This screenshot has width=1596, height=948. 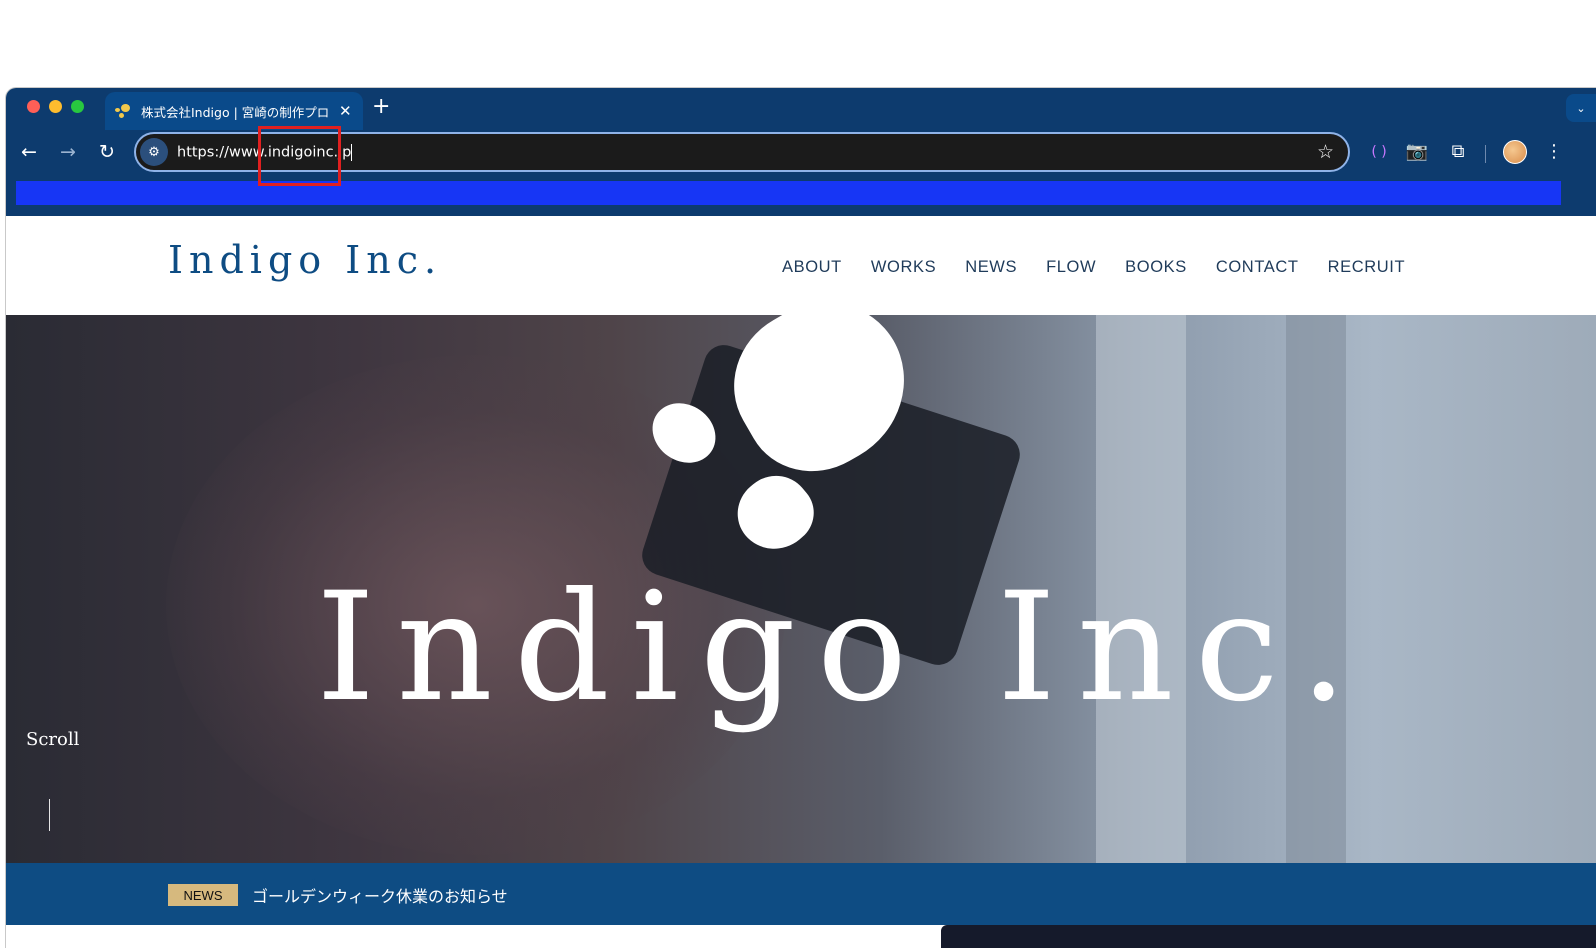 I want to click on extension-brackets-icon: ( ), so click(x=1379, y=152).